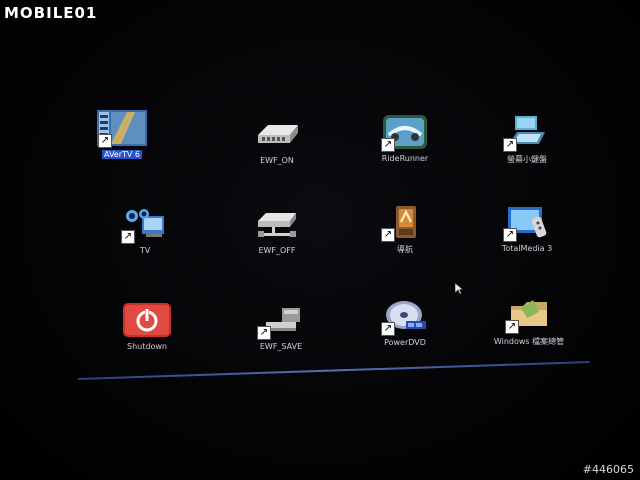  Describe the element at coordinates (608, 469) in the screenshot. I see `photo-id: #446065` at that location.